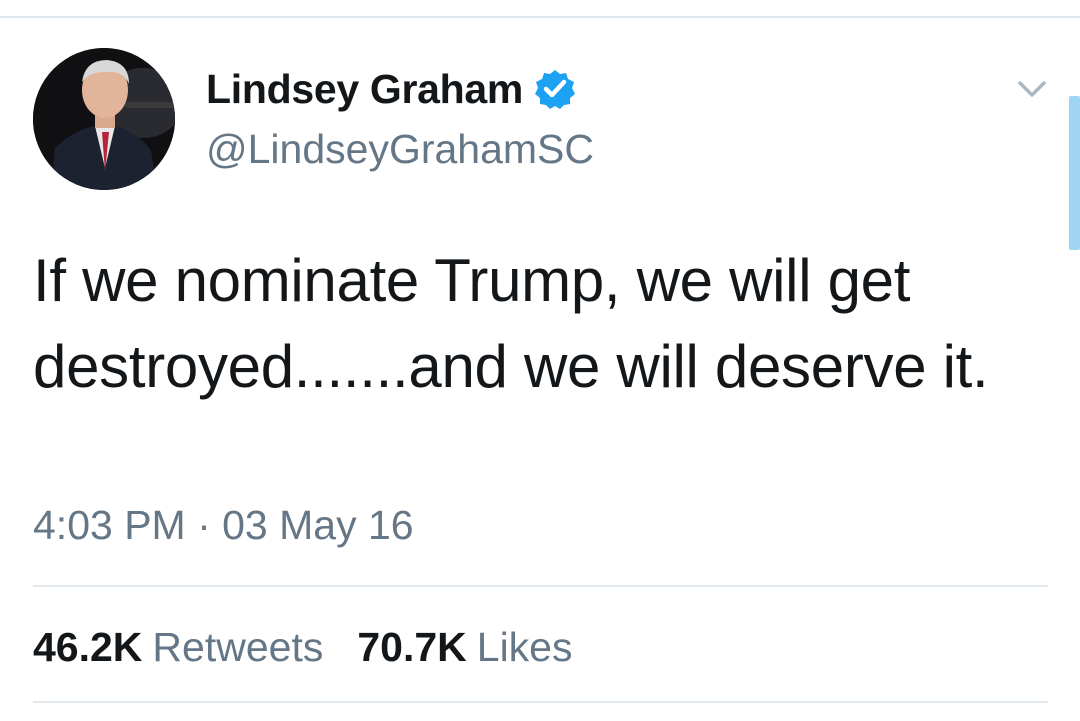  Describe the element at coordinates (524, 647) in the screenshot. I see `likes-label: Likes` at that location.